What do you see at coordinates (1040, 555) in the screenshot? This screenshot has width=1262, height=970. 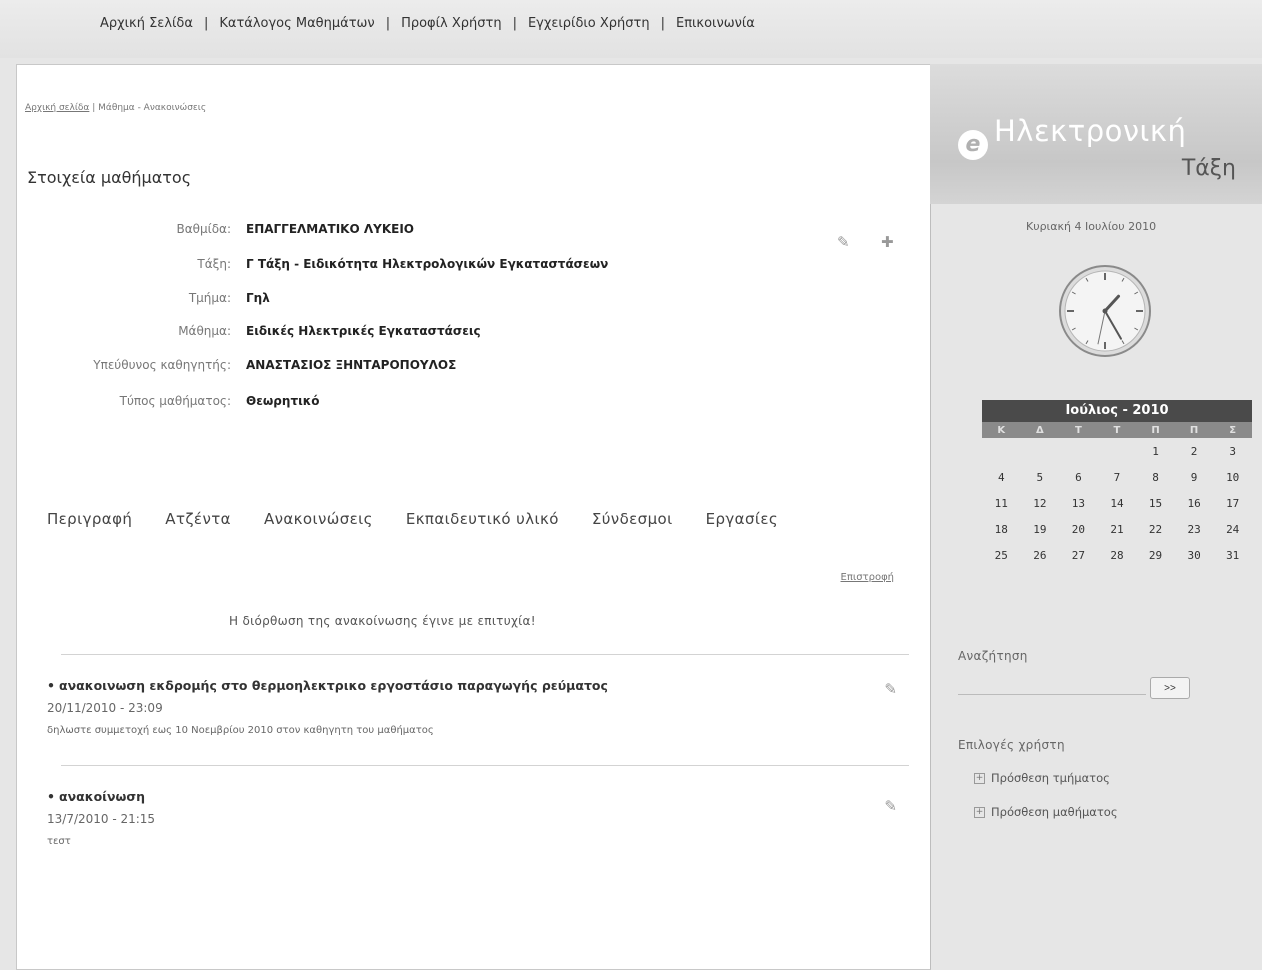 I see `calendar-day: 26` at bounding box center [1040, 555].